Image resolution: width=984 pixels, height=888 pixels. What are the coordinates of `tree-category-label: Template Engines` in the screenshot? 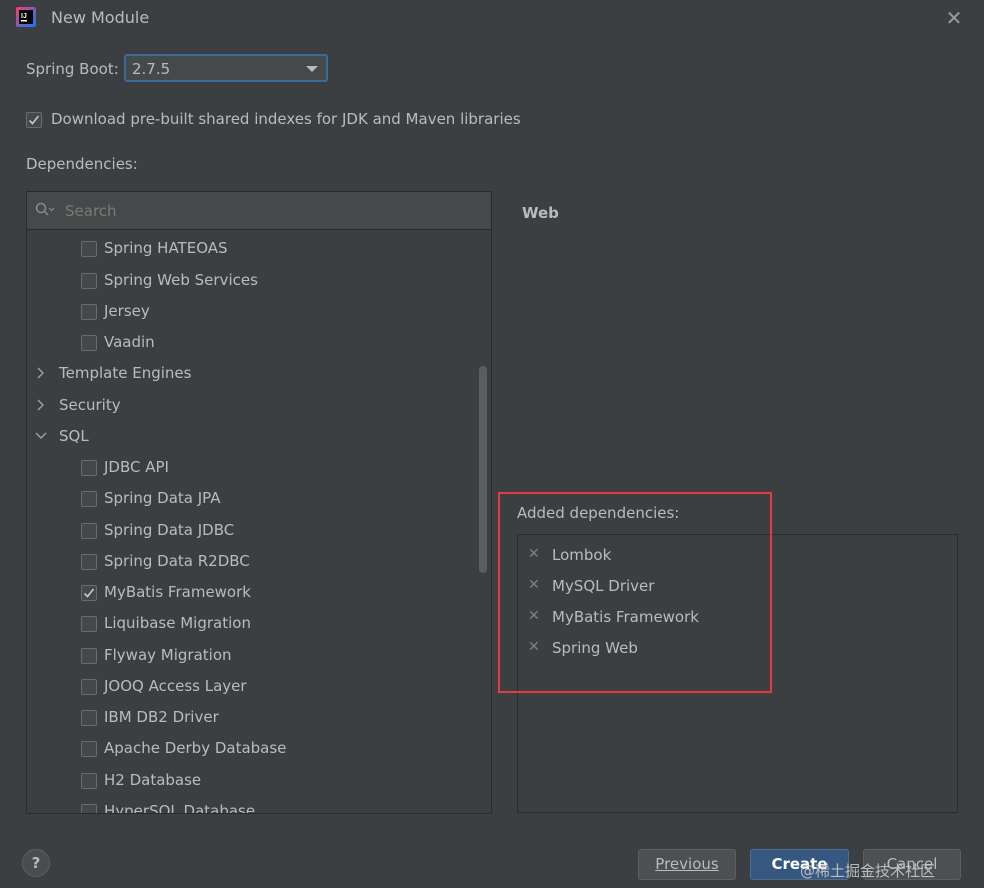 It's located at (125, 373).